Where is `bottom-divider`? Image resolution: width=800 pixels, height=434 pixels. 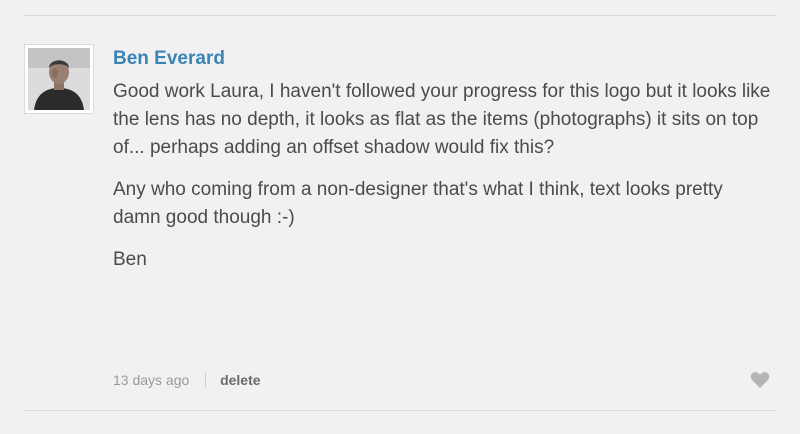 bottom-divider is located at coordinates (400, 410).